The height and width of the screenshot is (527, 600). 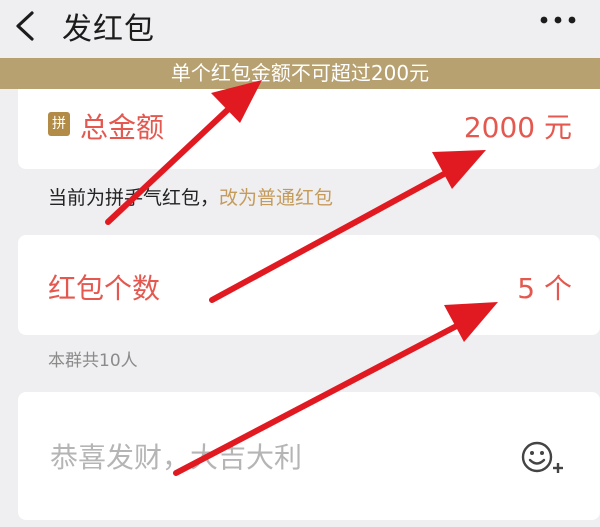 What do you see at coordinates (300, 73) in the screenshot?
I see `amount-limit-warning: 单个红包金额不可超过200元` at bounding box center [300, 73].